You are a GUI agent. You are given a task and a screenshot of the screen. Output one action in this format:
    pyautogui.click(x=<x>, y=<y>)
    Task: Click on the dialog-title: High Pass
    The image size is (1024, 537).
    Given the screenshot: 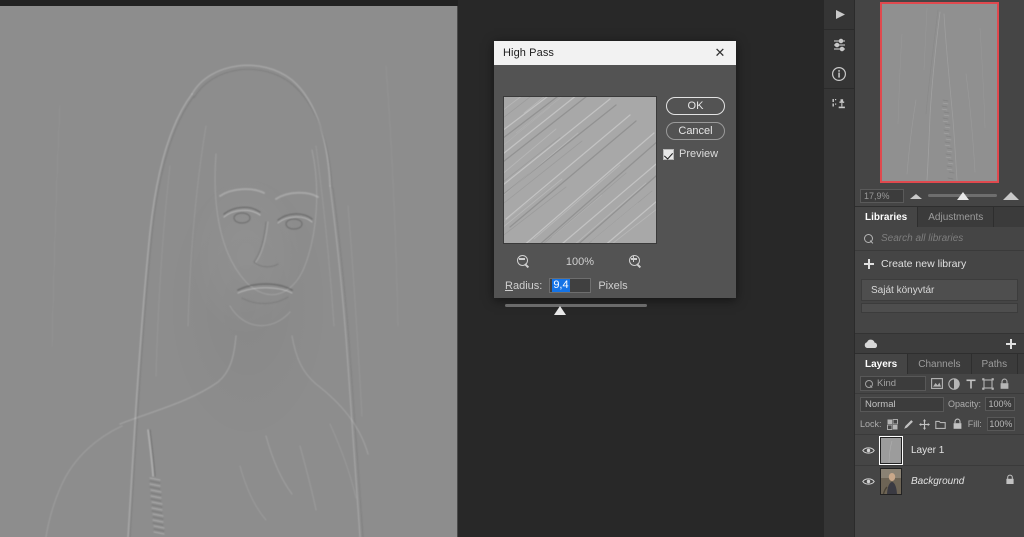 What is the action you would take?
    pyautogui.click(x=529, y=53)
    